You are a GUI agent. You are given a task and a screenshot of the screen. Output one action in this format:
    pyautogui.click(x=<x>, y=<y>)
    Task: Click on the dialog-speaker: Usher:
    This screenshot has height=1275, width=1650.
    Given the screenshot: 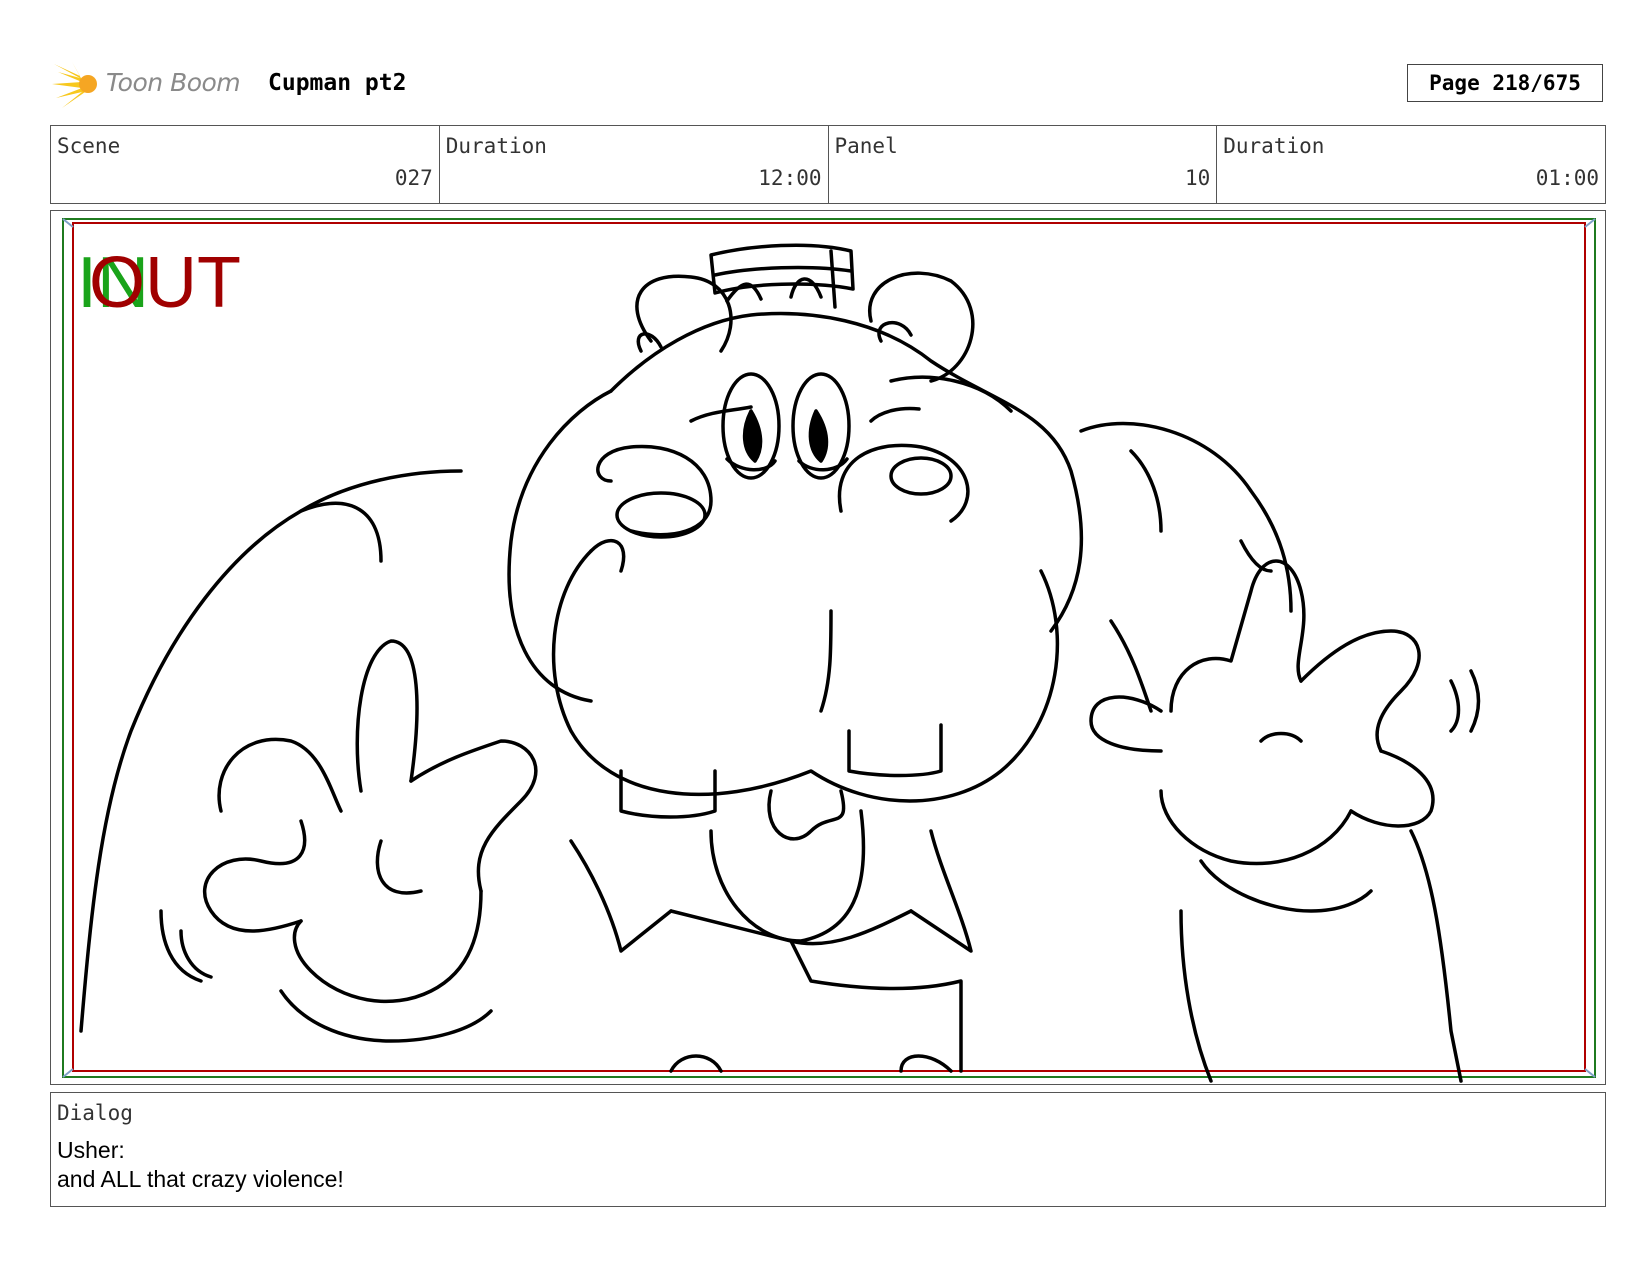 What is the action you would take?
    pyautogui.click(x=91, y=1150)
    